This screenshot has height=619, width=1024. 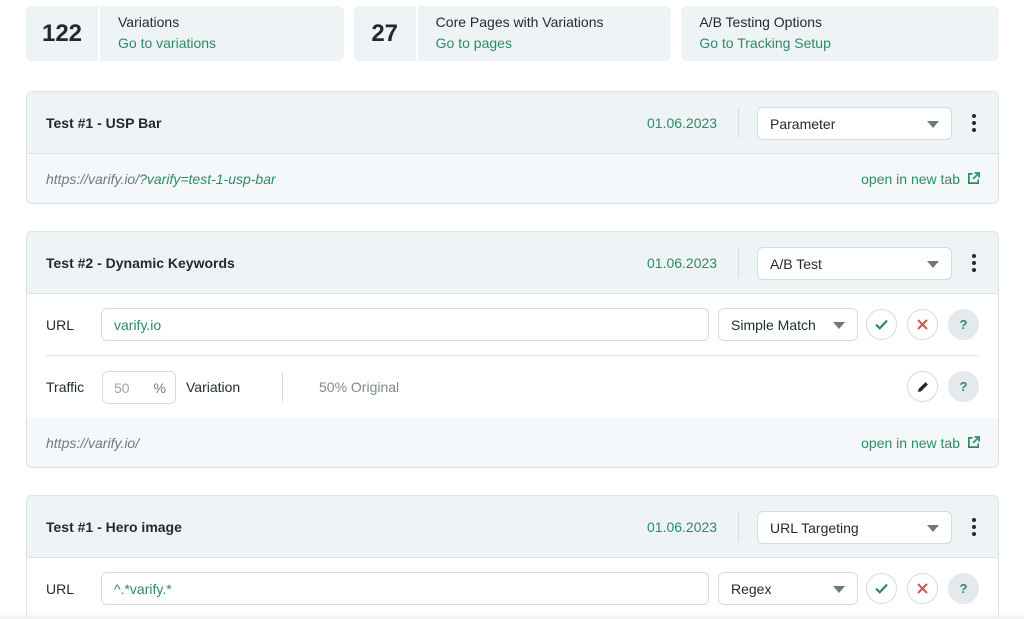 What do you see at coordinates (773, 324) in the screenshot?
I see `match-type-value: Simple Match` at bounding box center [773, 324].